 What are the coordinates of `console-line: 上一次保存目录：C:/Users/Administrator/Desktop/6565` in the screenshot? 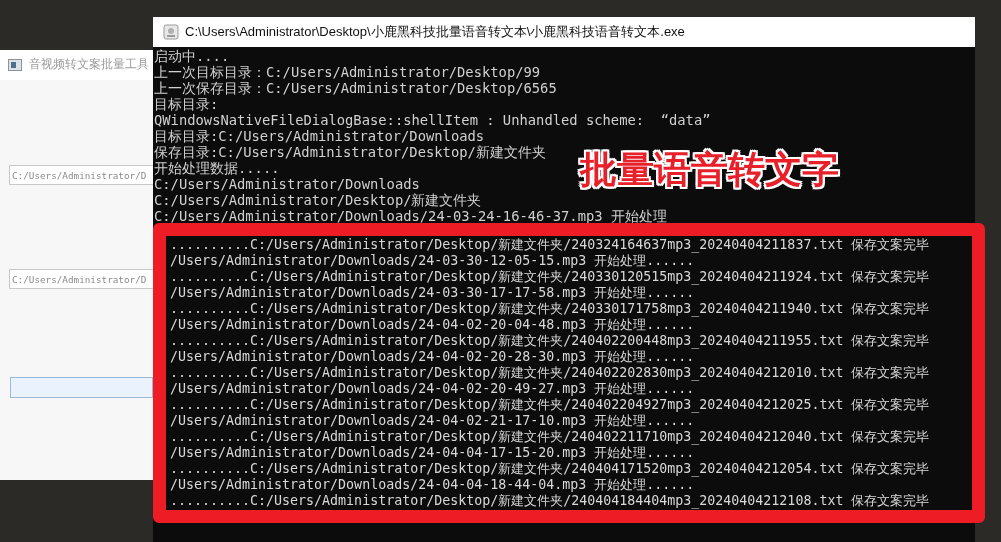 It's located at (356, 88).